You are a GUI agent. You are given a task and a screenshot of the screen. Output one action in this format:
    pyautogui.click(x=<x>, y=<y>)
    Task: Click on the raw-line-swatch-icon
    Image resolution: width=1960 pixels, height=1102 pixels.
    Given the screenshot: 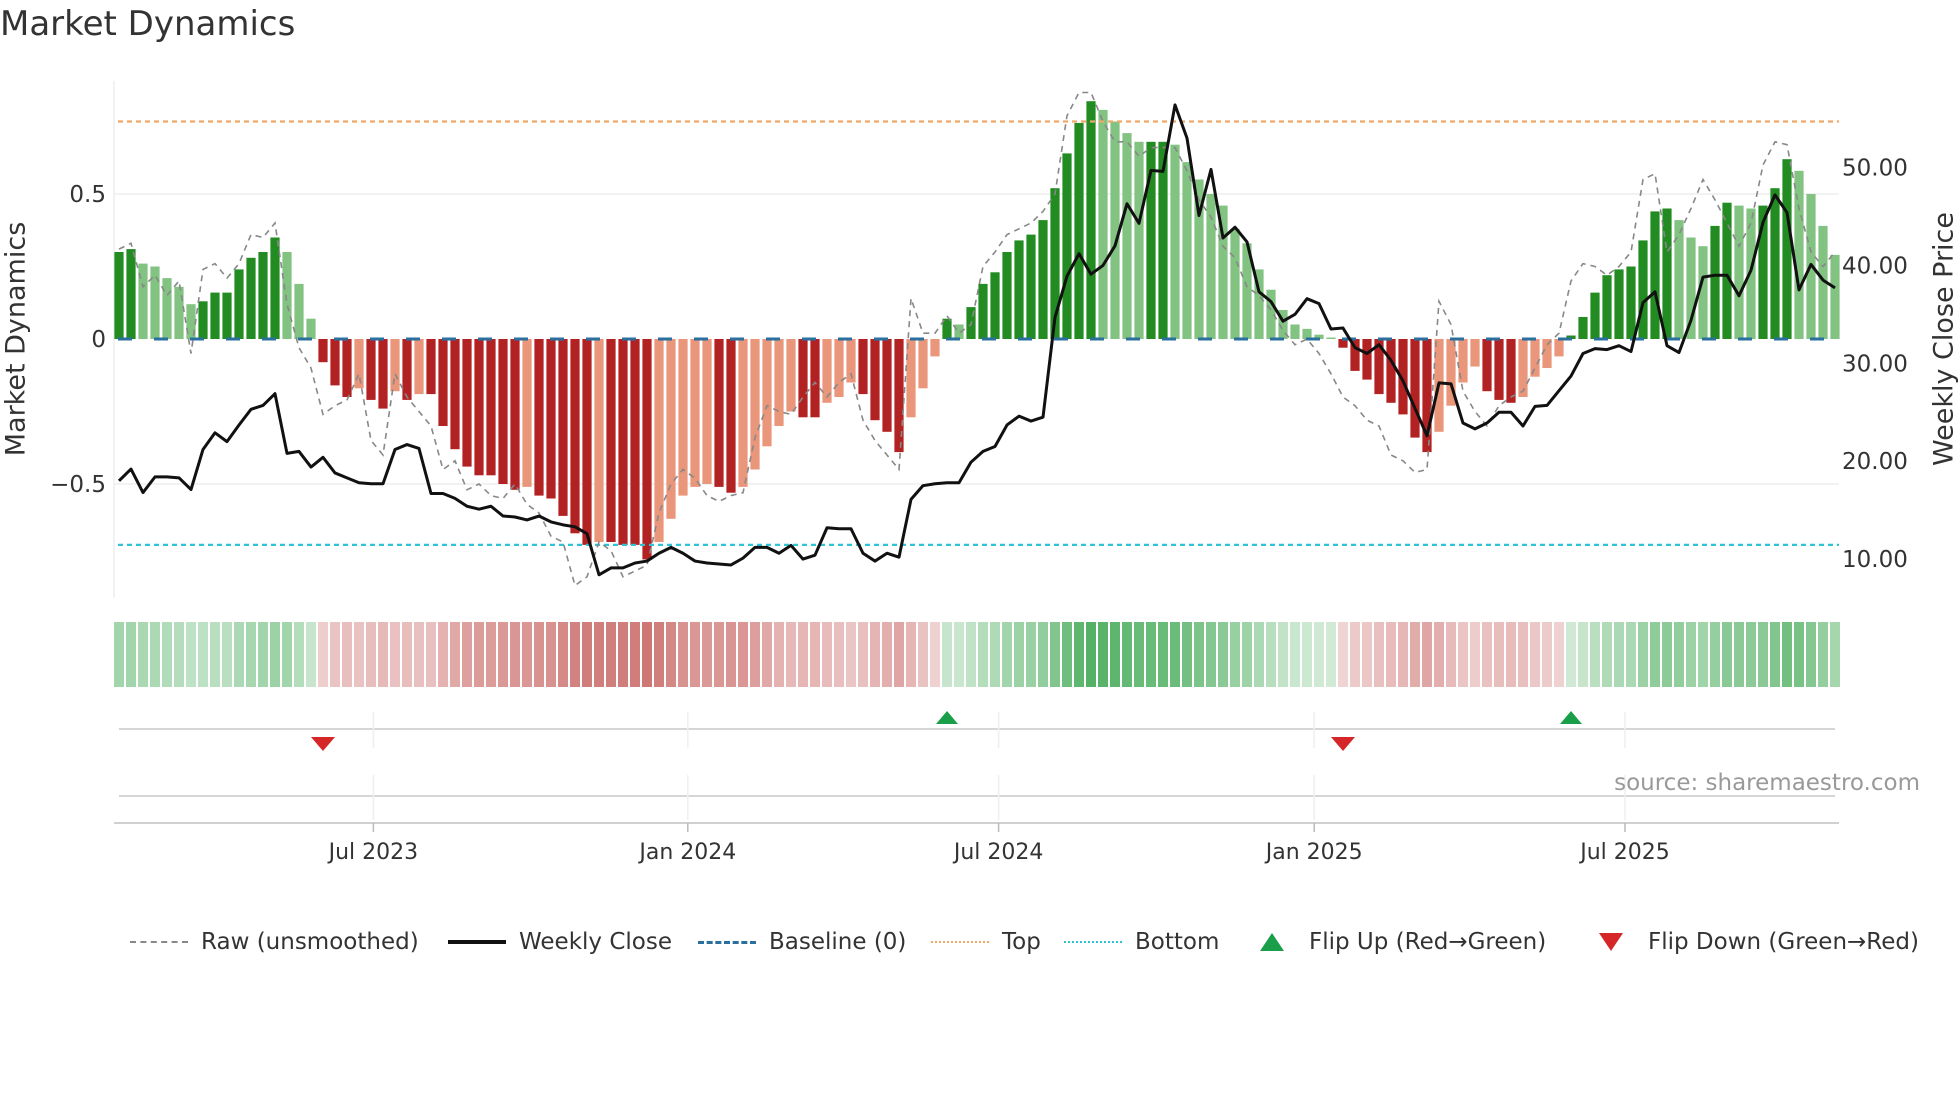 What is the action you would take?
    pyautogui.click(x=159, y=942)
    